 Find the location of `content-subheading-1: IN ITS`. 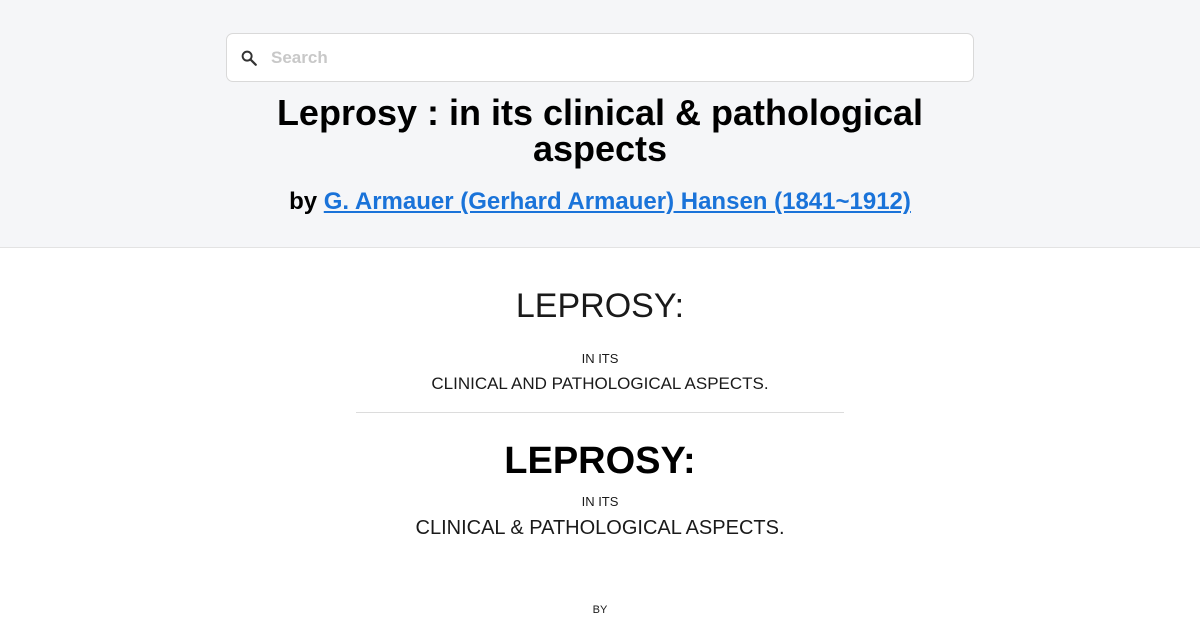

content-subheading-1: IN ITS is located at coordinates (600, 358).